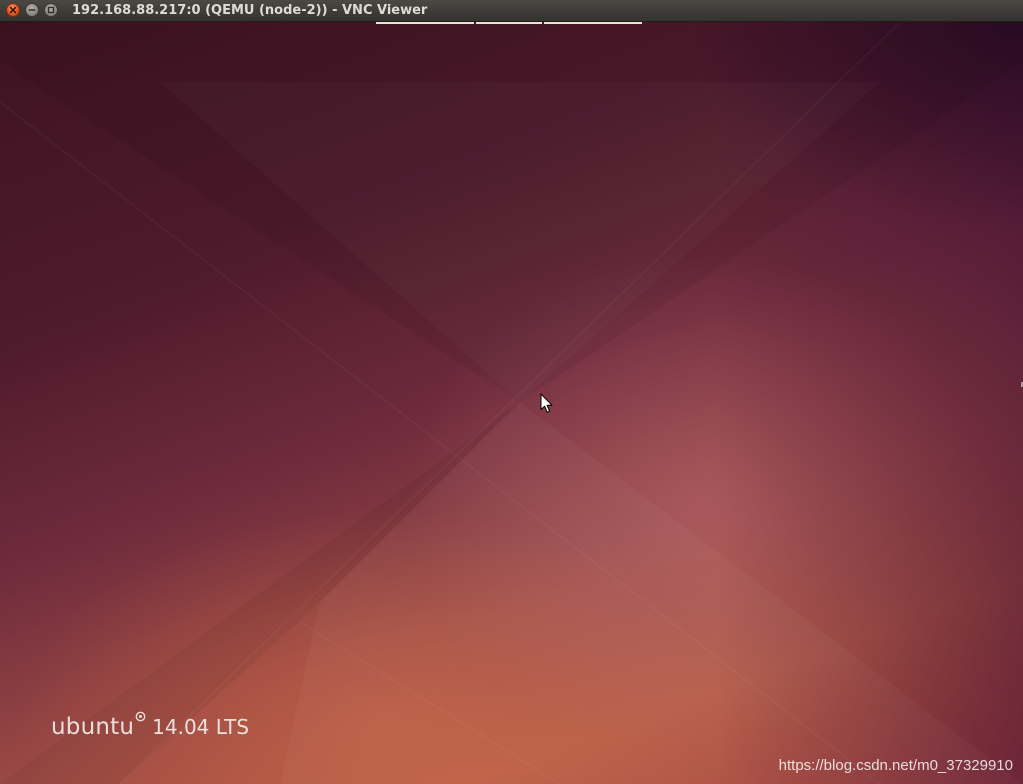 This screenshot has width=1023, height=784. What do you see at coordinates (895, 765) in the screenshot?
I see `watermark-url: https://blog.csdn.net/m0_37329910` at bounding box center [895, 765].